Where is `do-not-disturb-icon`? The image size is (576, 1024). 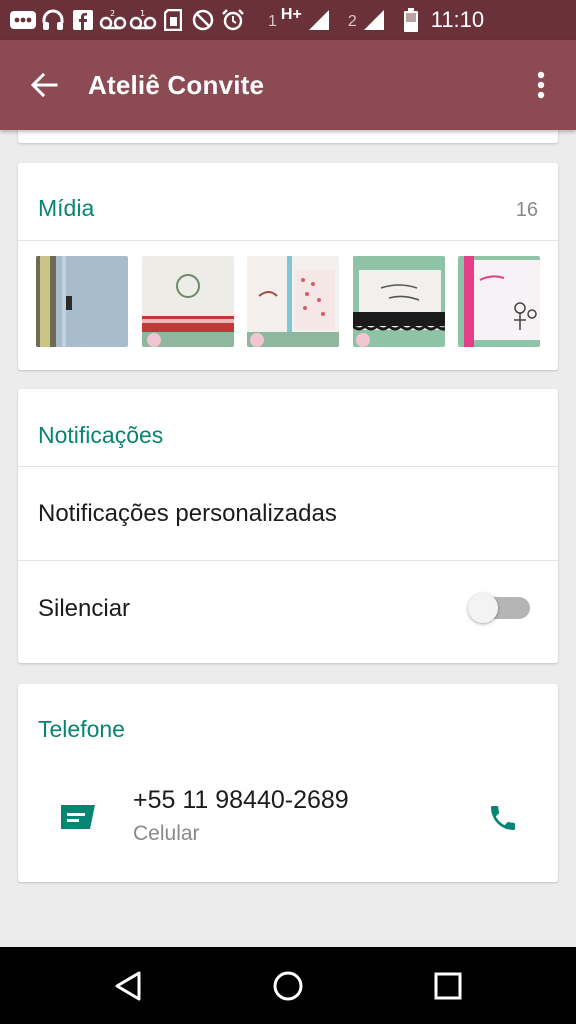 do-not-disturb-icon is located at coordinates (203, 20).